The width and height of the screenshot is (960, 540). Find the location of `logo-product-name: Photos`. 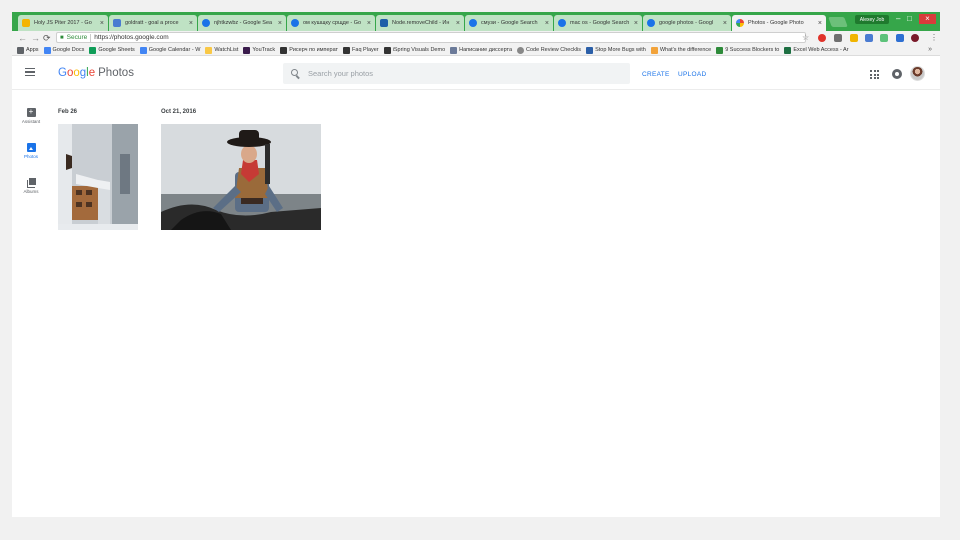

logo-product-name: Photos is located at coordinates (116, 73).